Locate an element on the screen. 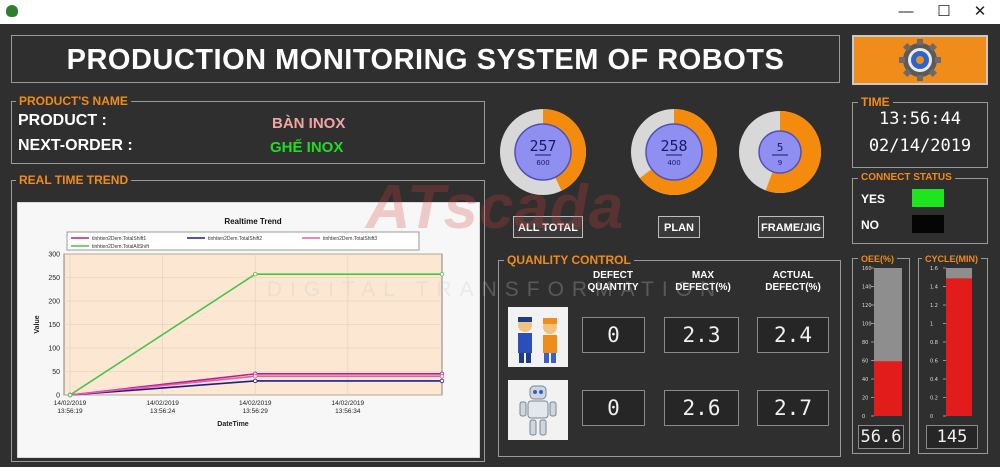  cycle-scale-label: 0.6 is located at coordinates (934, 362).